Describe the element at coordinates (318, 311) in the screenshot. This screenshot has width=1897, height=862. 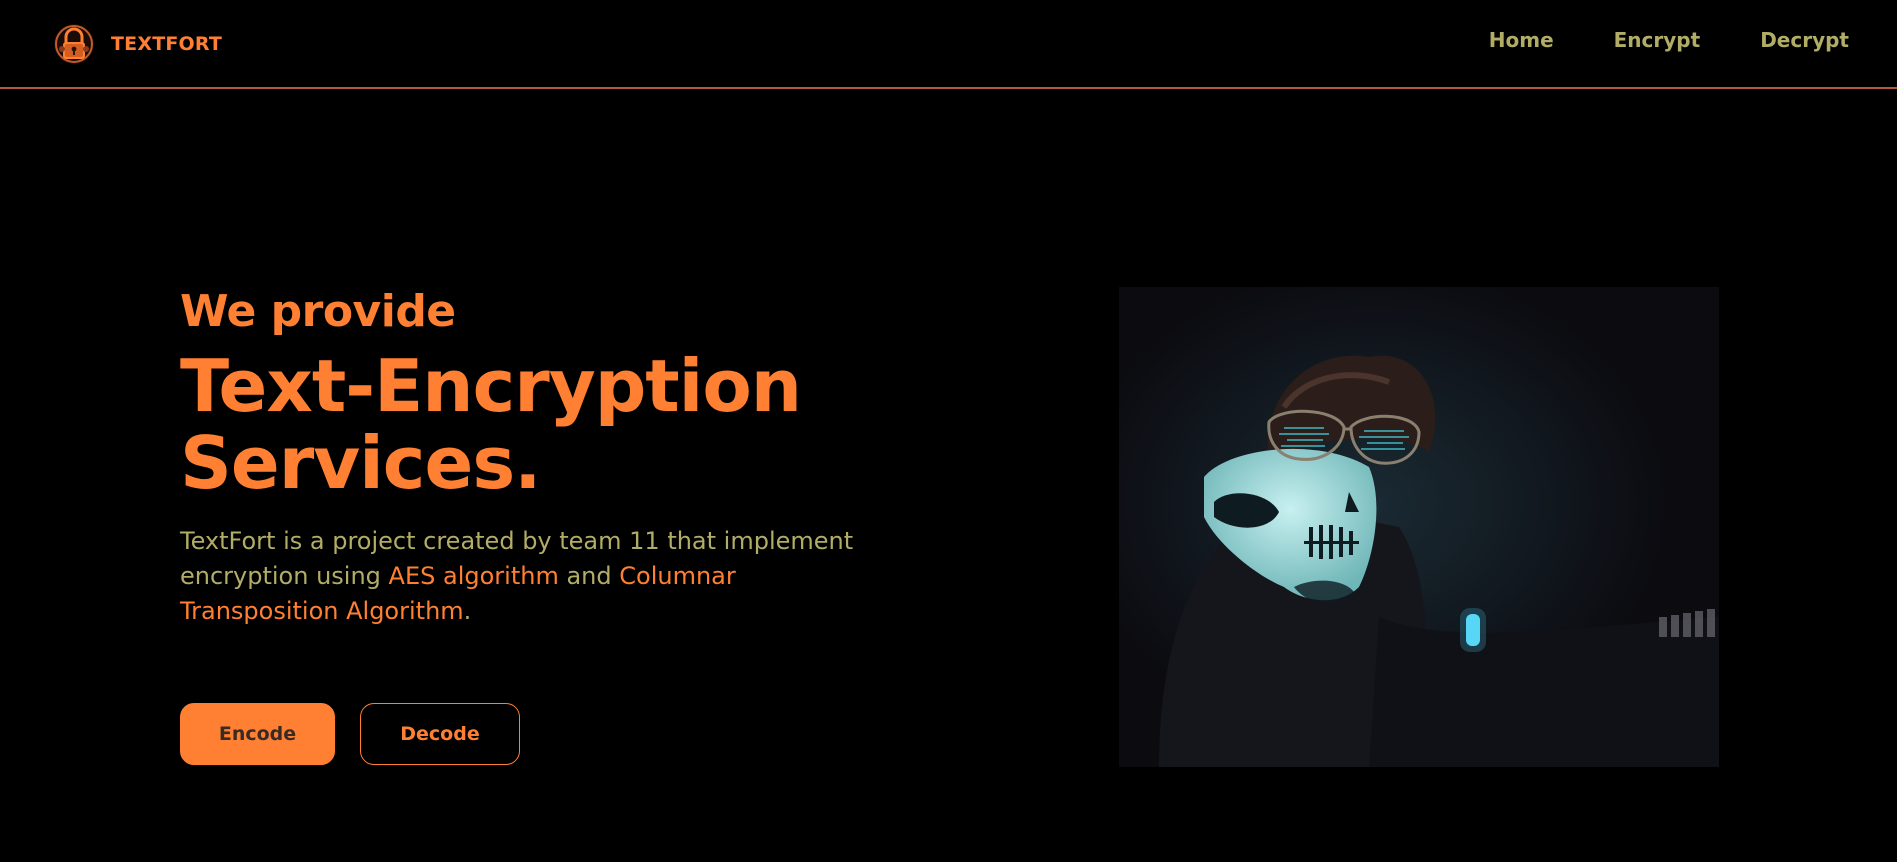
I see `hero-eyebrow: We provide` at that location.